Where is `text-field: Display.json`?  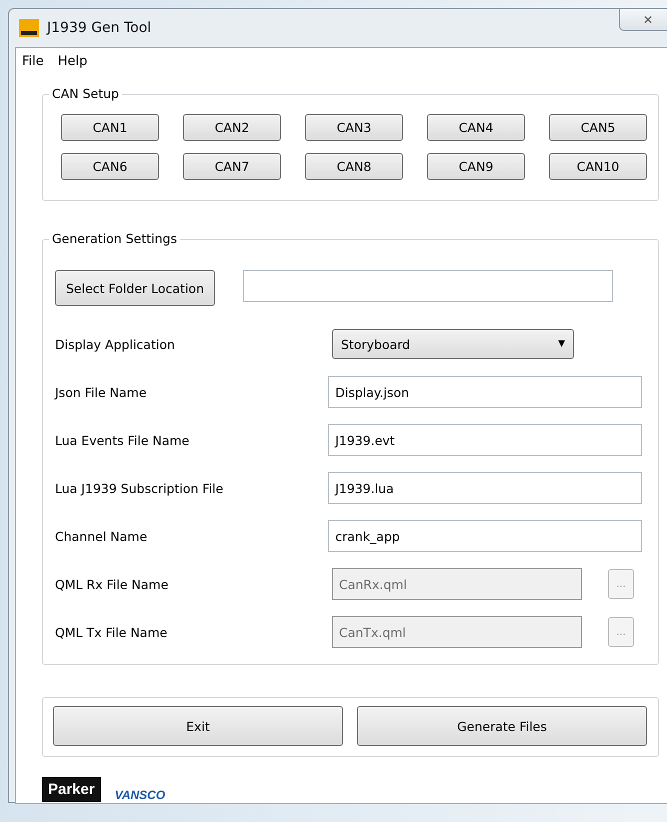
text-field: Display.json is located at coordinates (485, 392).